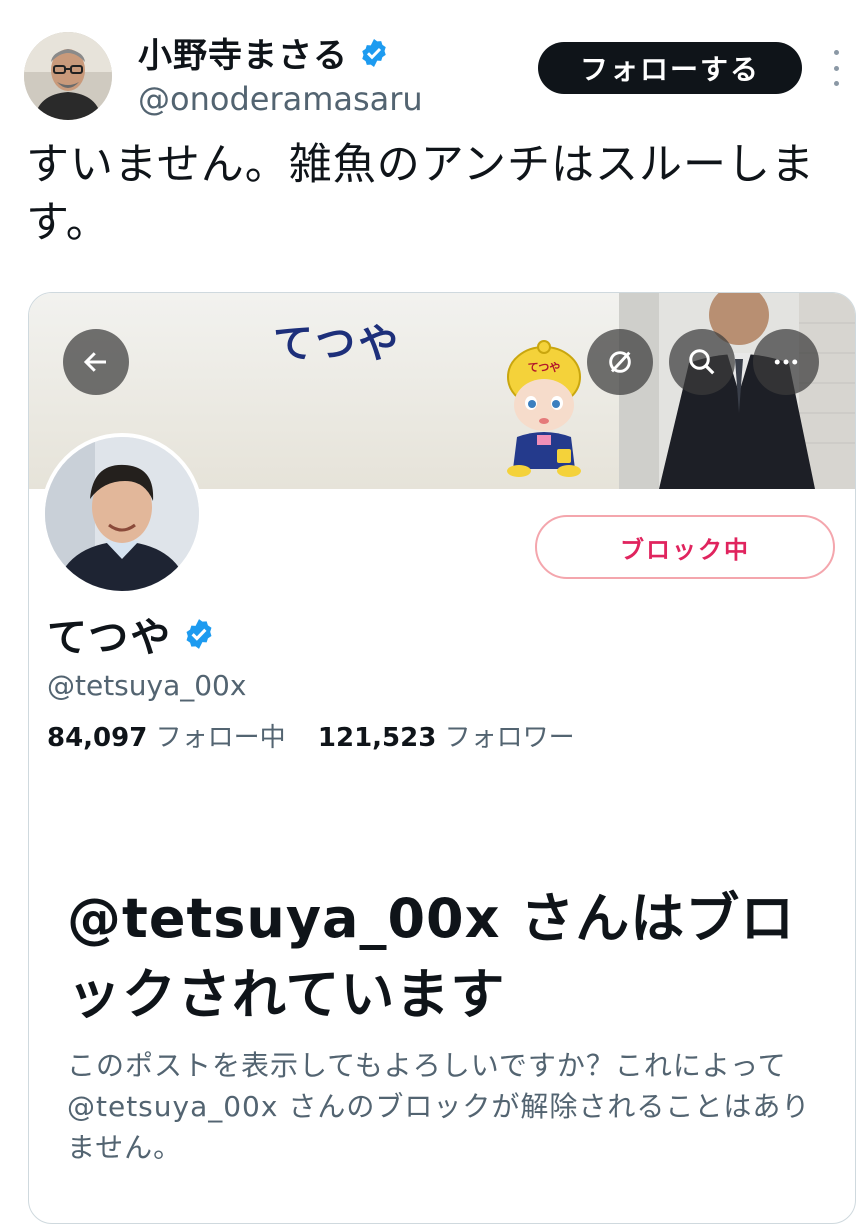 This screenshot has height=1224, width=868. I want to click on profile-name-text: てつや, so click(110, 638).